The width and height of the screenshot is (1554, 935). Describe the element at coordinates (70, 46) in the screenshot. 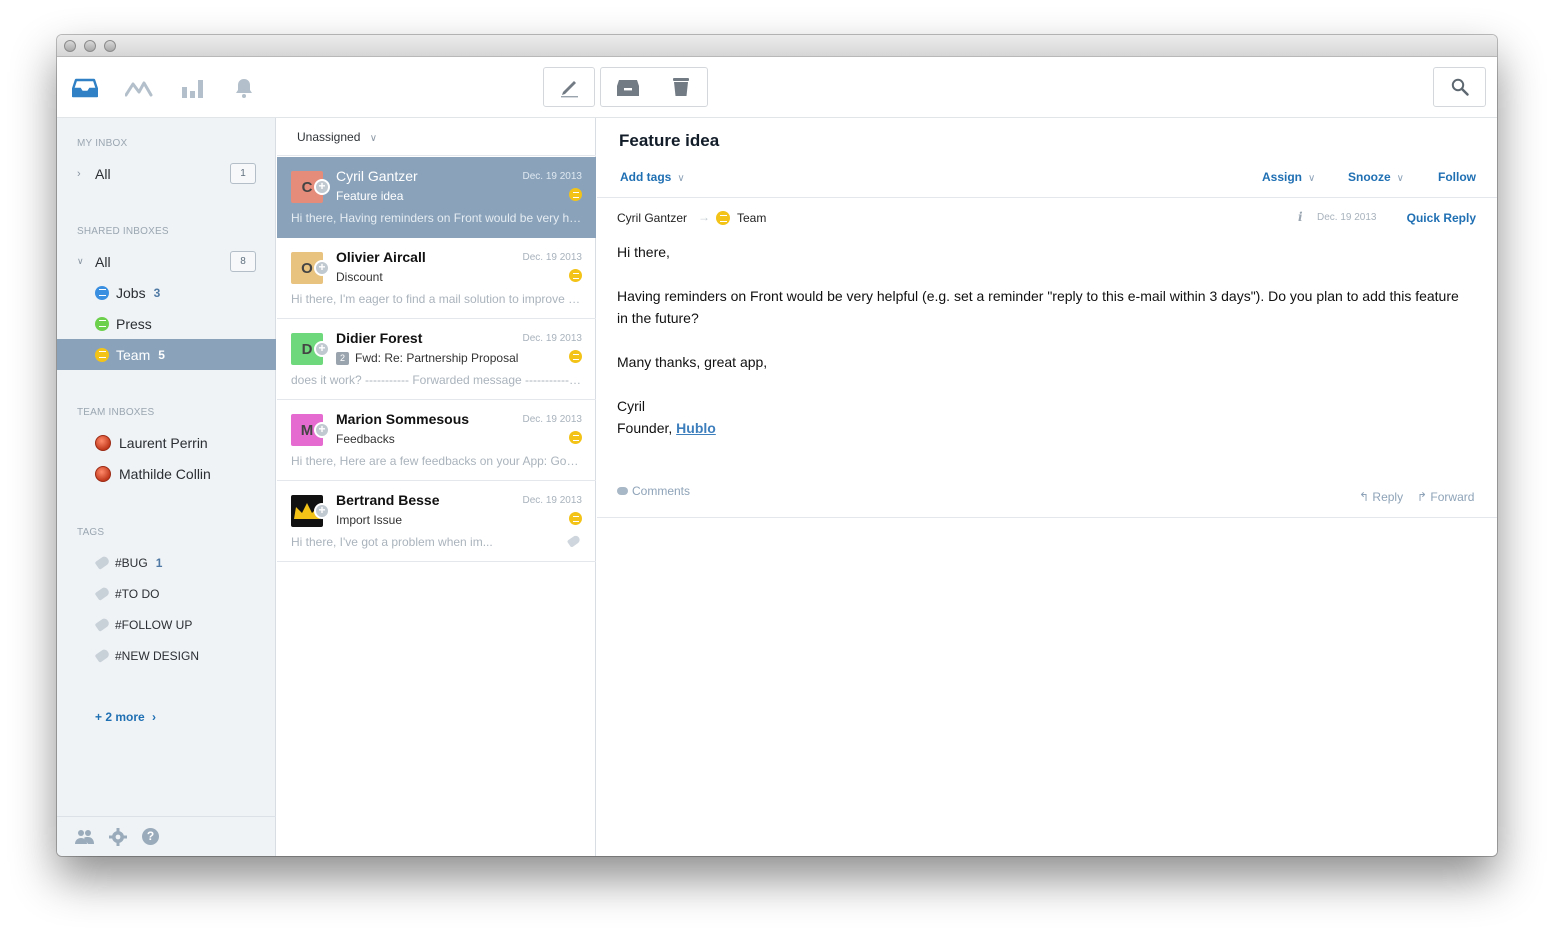

I see `close-window-button` at that location.